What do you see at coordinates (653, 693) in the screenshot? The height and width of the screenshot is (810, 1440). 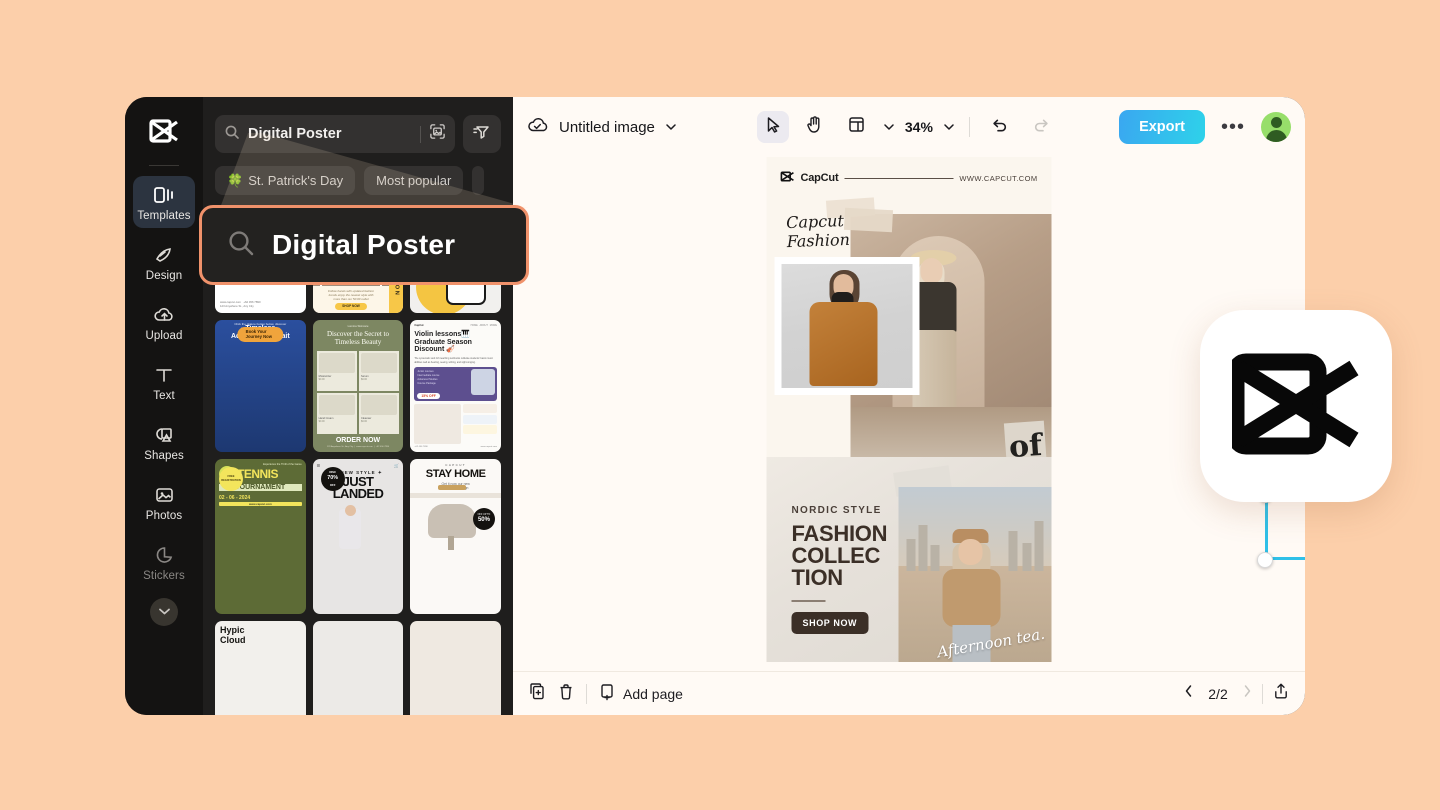 I see `add-page-label: Add page` at bounding box center [653, 693].